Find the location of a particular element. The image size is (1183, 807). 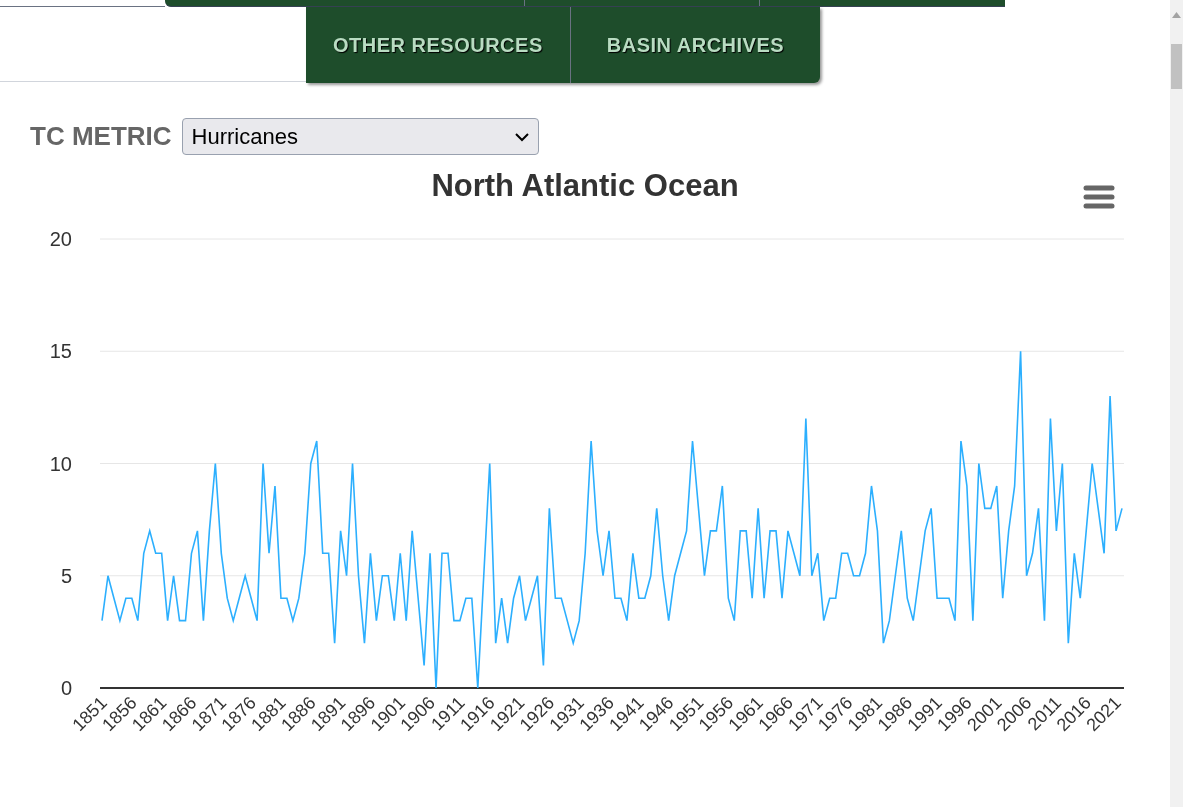

axis-label: 0 is located at coordinates (66, 688).